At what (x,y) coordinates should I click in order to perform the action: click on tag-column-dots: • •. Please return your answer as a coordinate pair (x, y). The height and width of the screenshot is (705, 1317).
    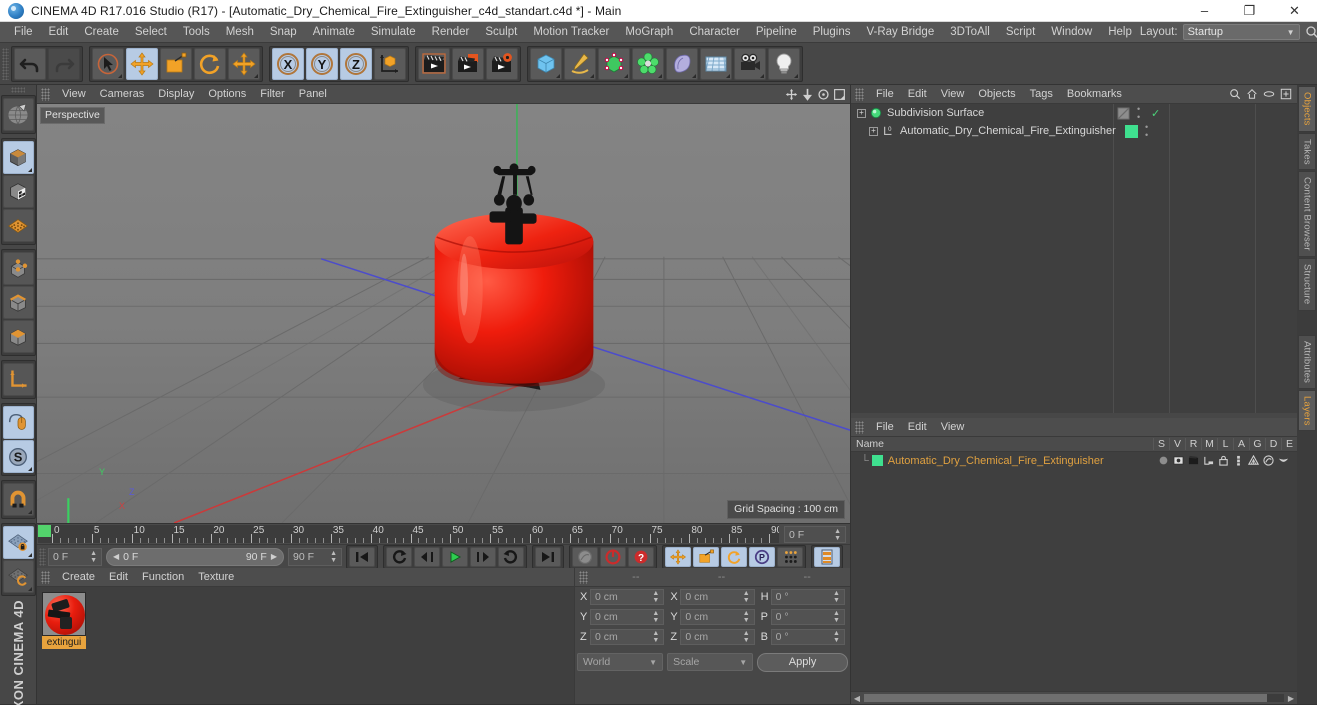
    Looking at the image, I should click on (1138, 113).